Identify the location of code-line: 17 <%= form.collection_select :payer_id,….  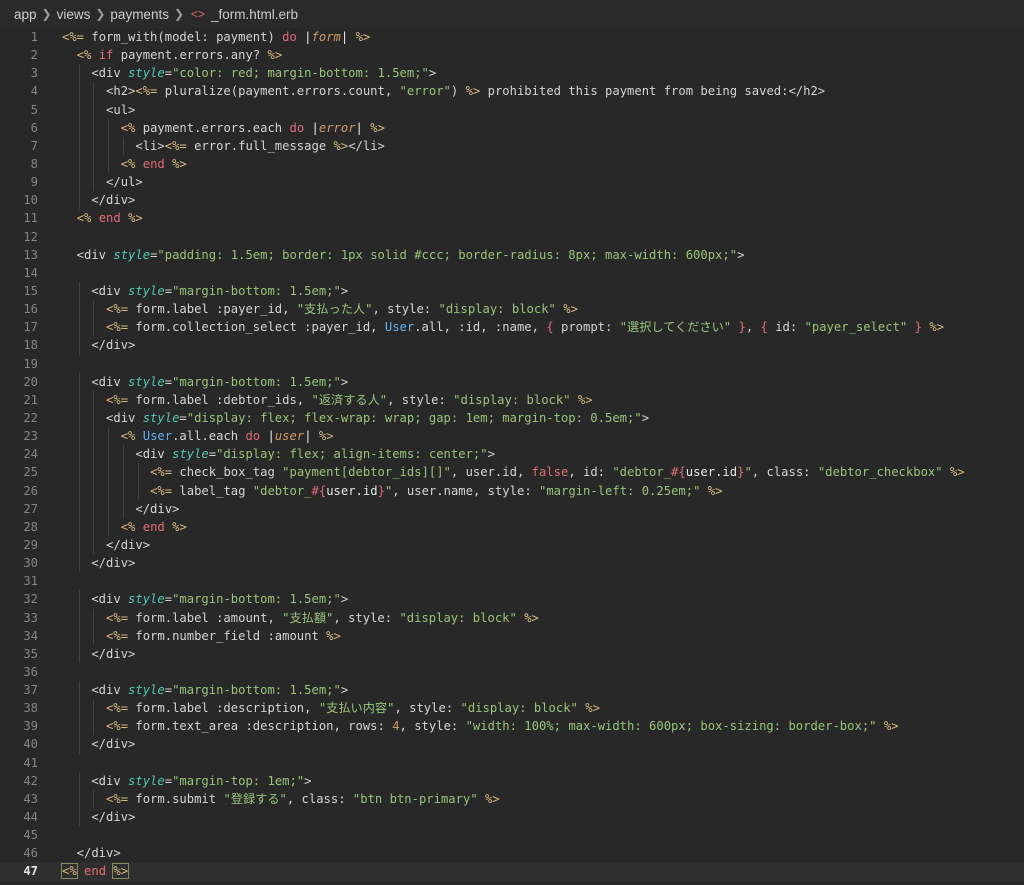
(512, 327).